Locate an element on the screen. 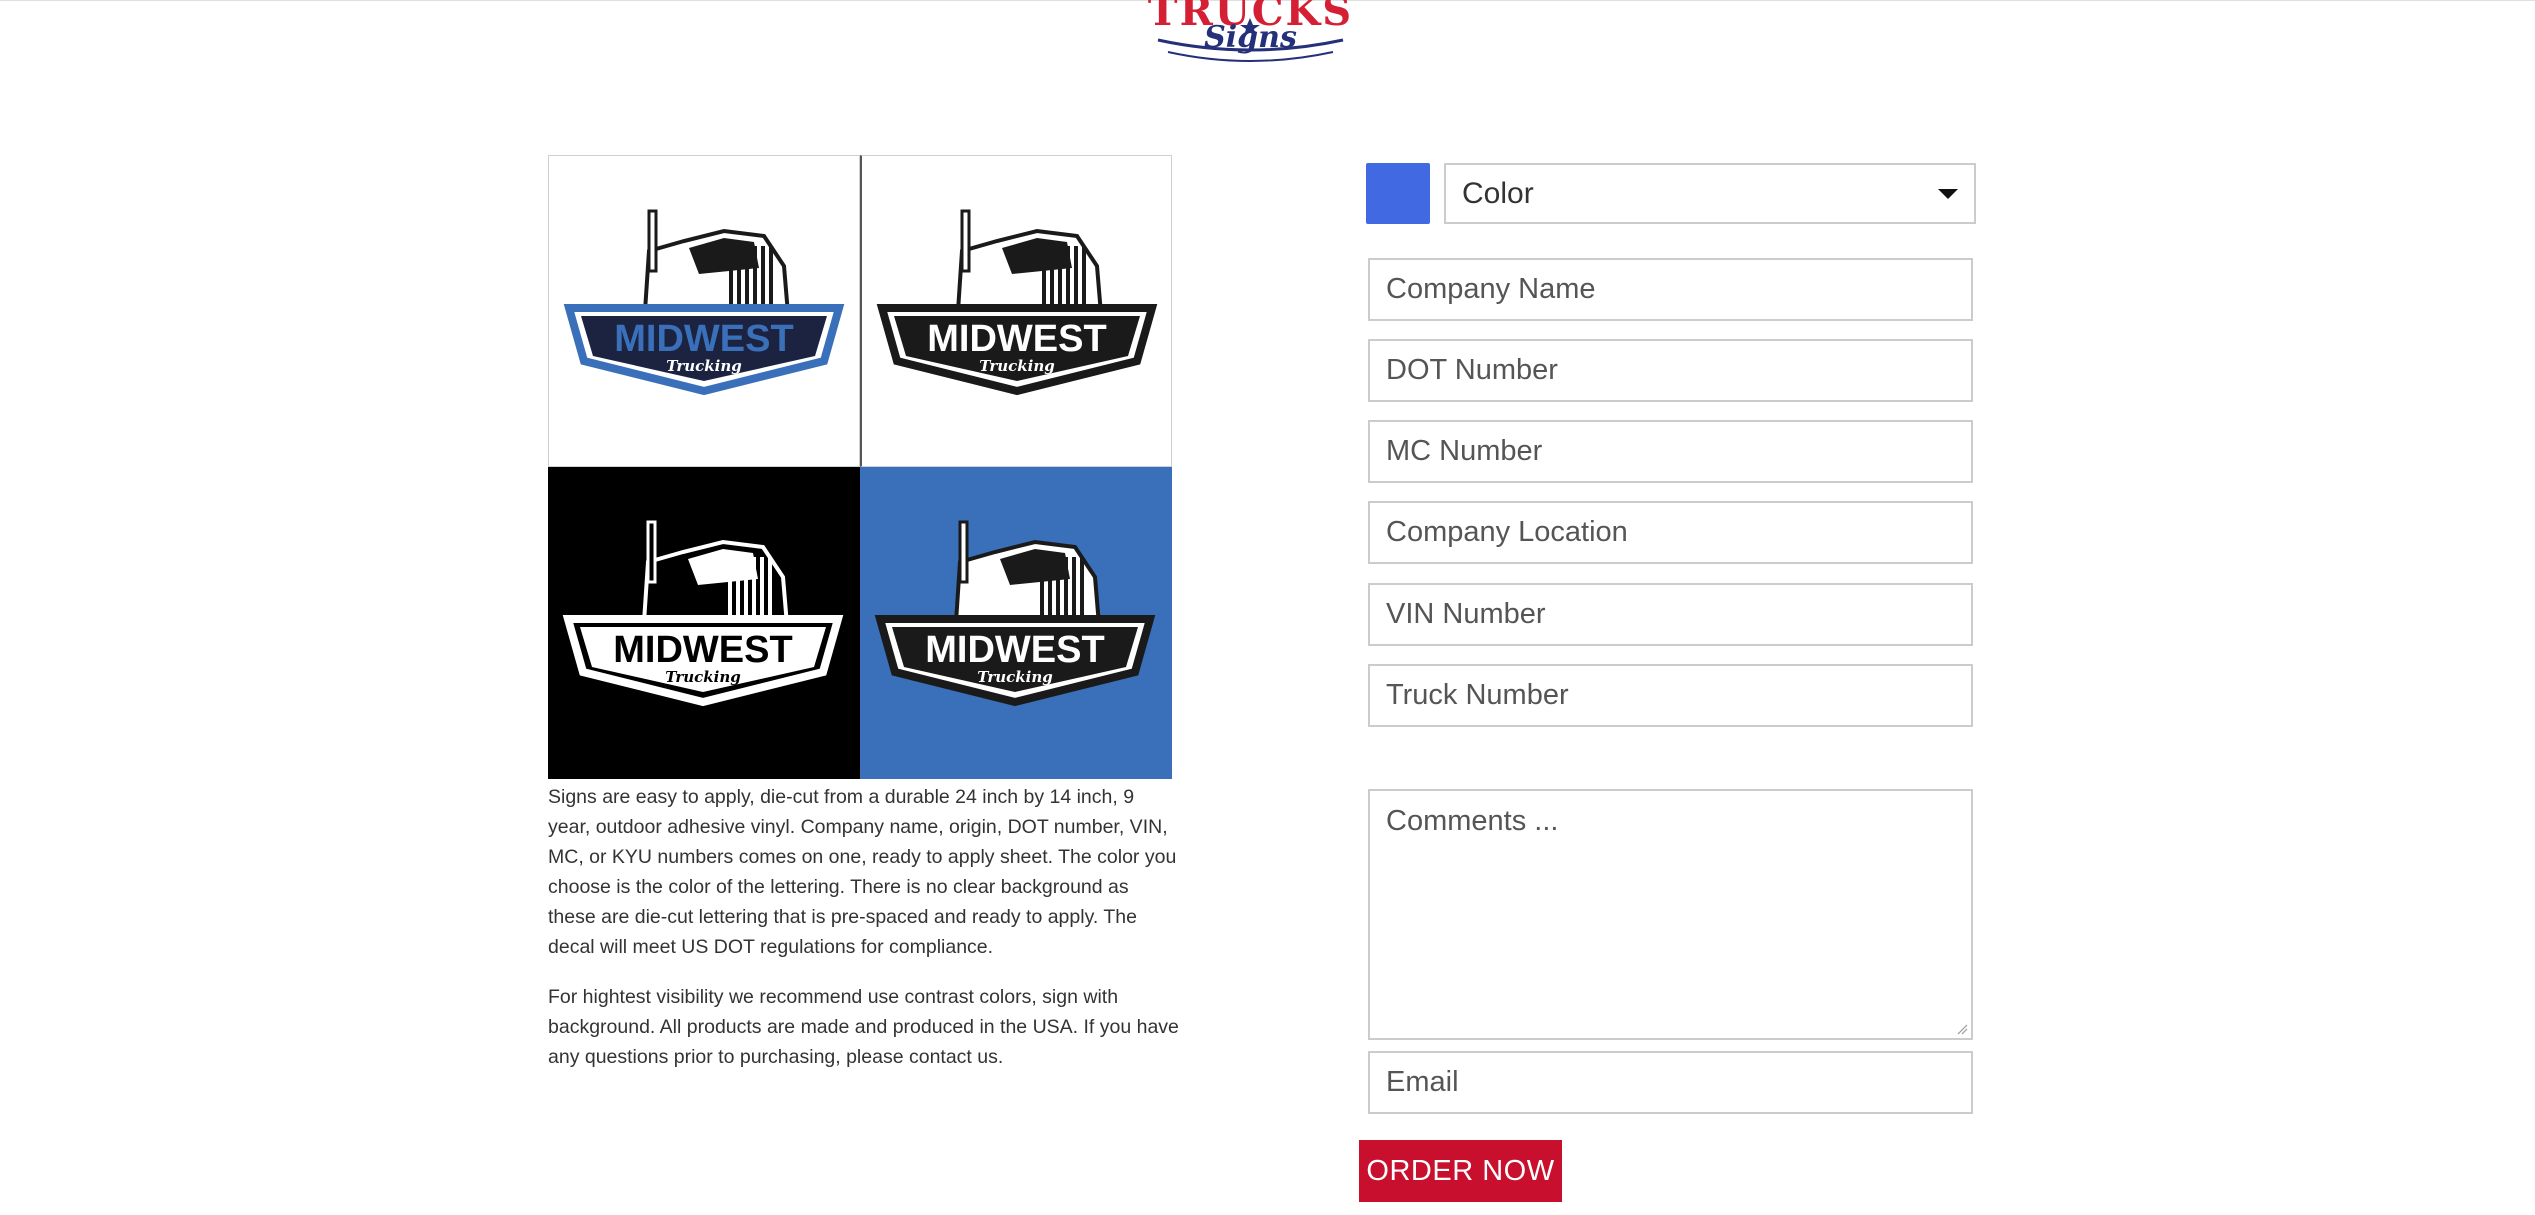 This screenshot has width=2535, height=1215. mc-number-input: MC Number is located at coordinates (1670, 451).